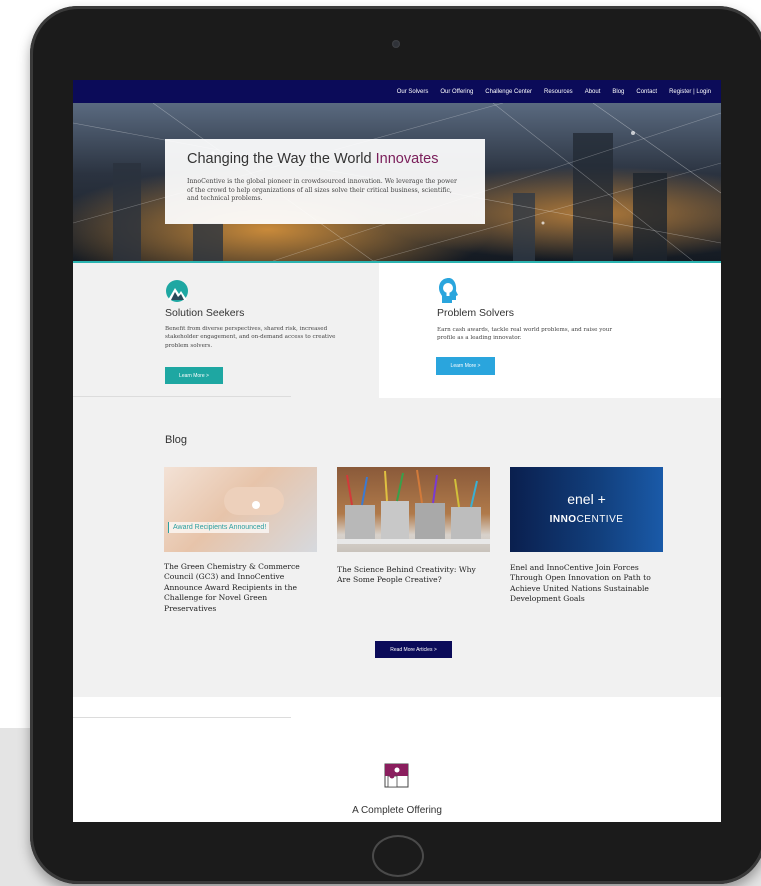  What do you see at coordinates (558, 92) in the screenshot?
I see `nav-resources: Resources` at bounding box center [558, 92].